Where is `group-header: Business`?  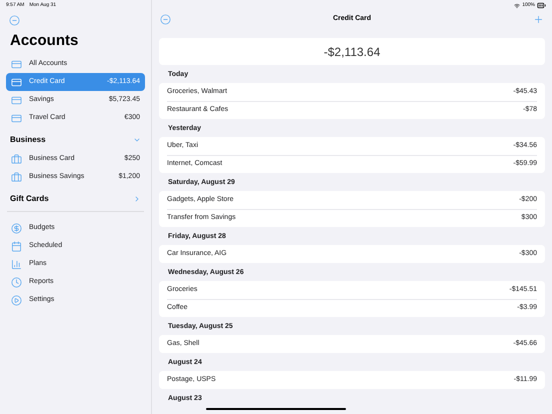 group-header: Business is located at coordinates (28, 140).